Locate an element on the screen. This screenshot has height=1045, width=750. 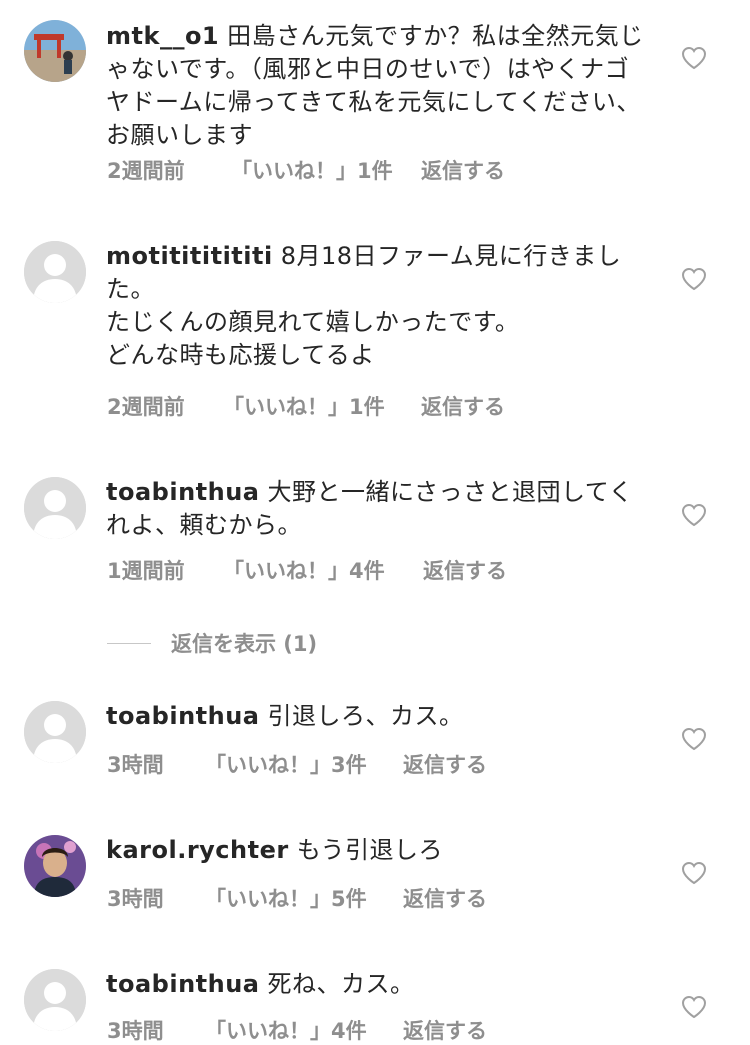
view-replies-divider is located at coordinates (129, 643).